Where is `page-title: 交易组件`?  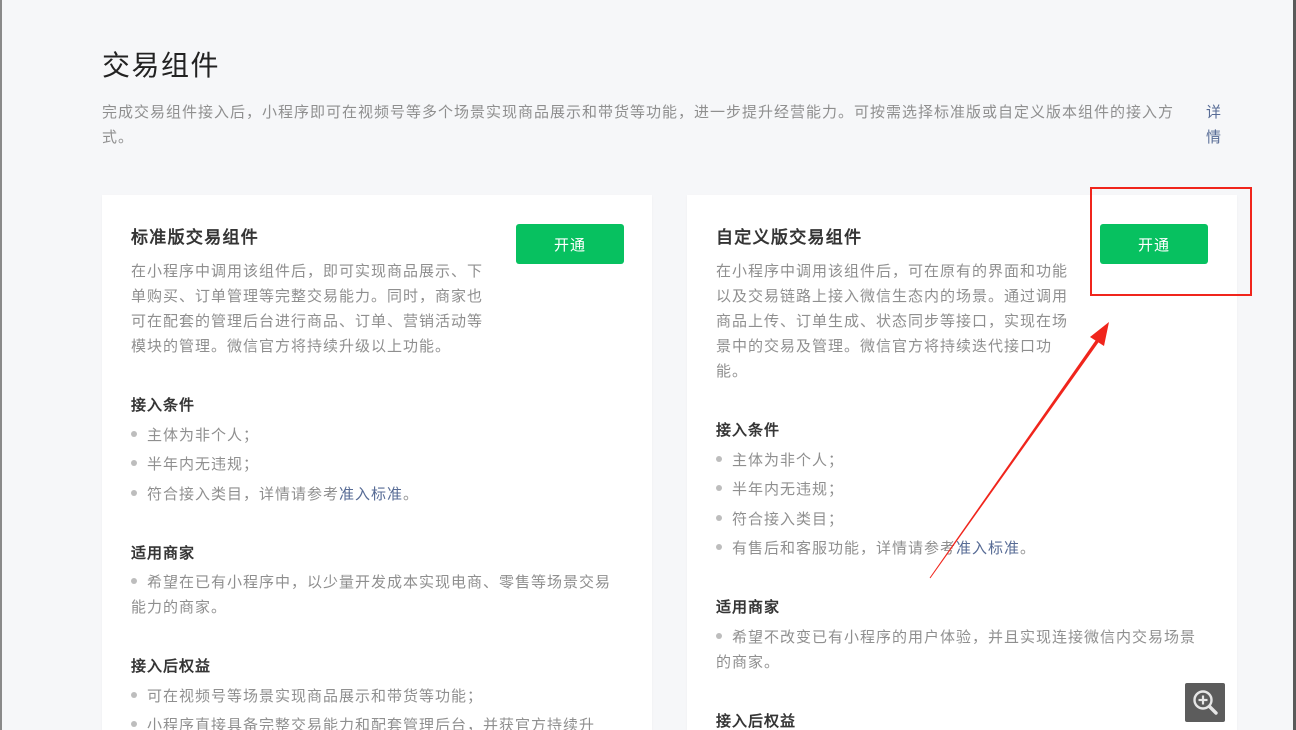
page-title: 交易组件 is located at coordinates (161, 65).